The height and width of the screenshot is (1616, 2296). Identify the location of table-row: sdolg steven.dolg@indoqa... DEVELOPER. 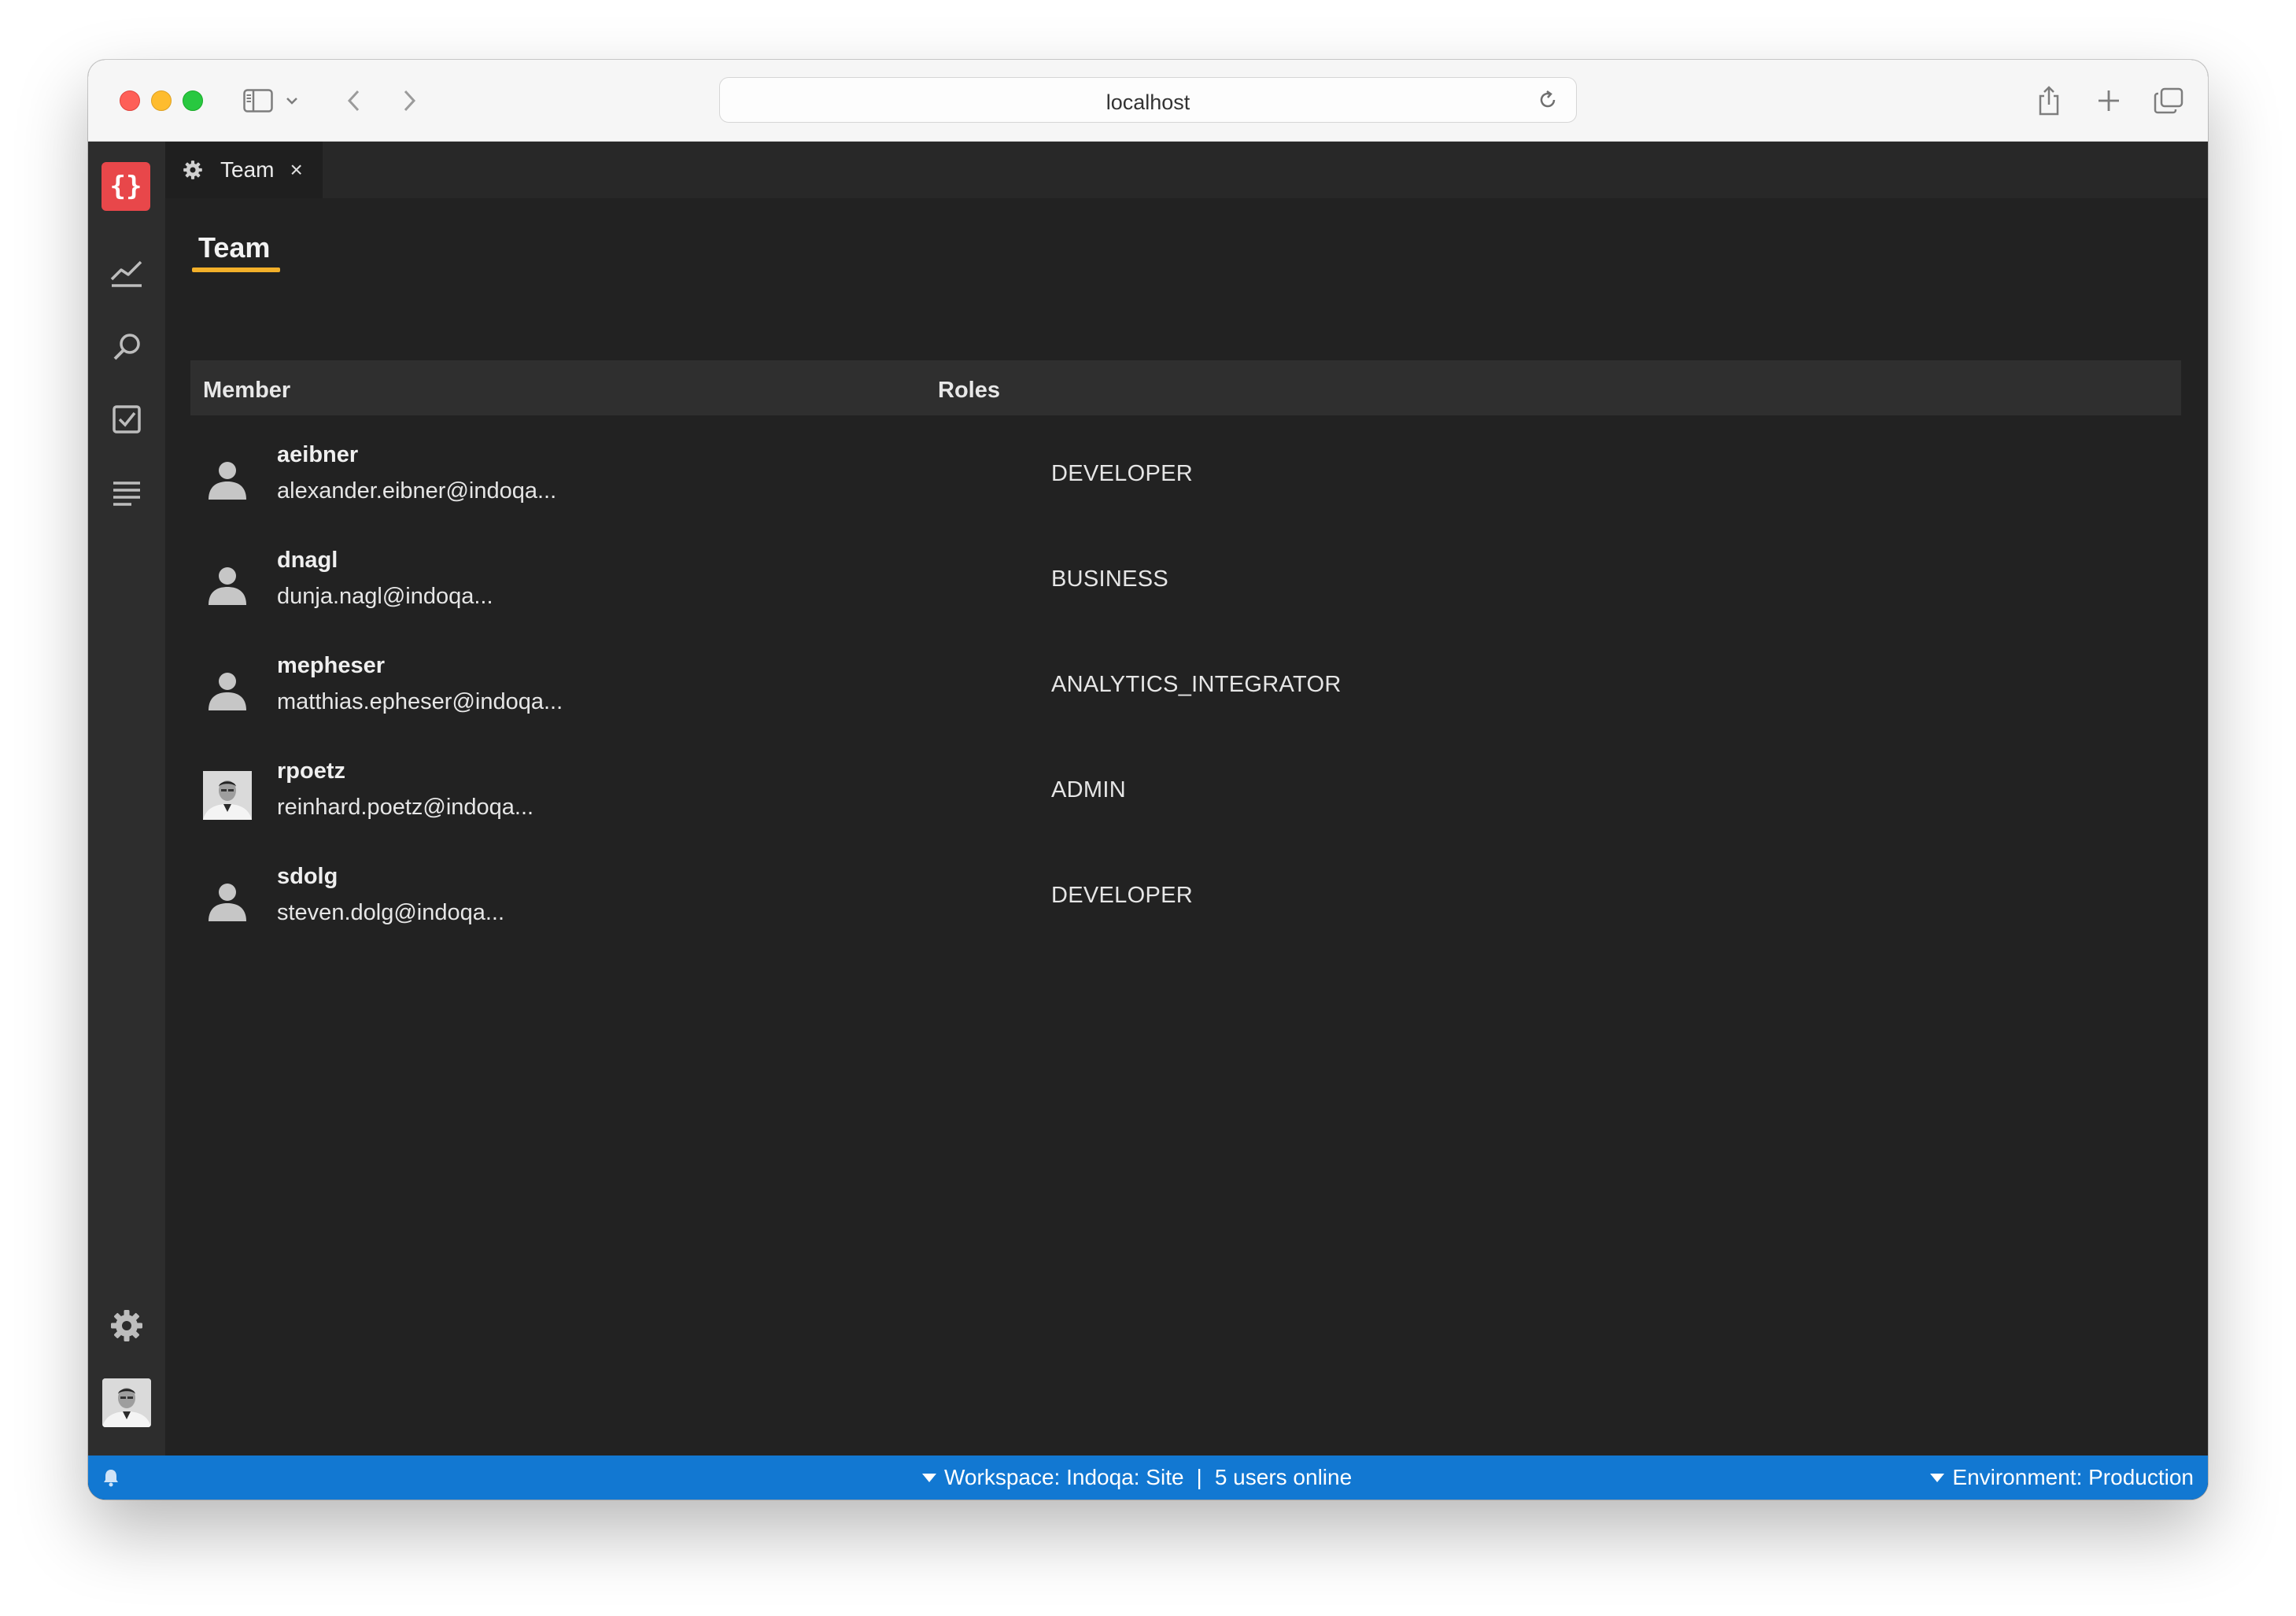
(1185, 899).